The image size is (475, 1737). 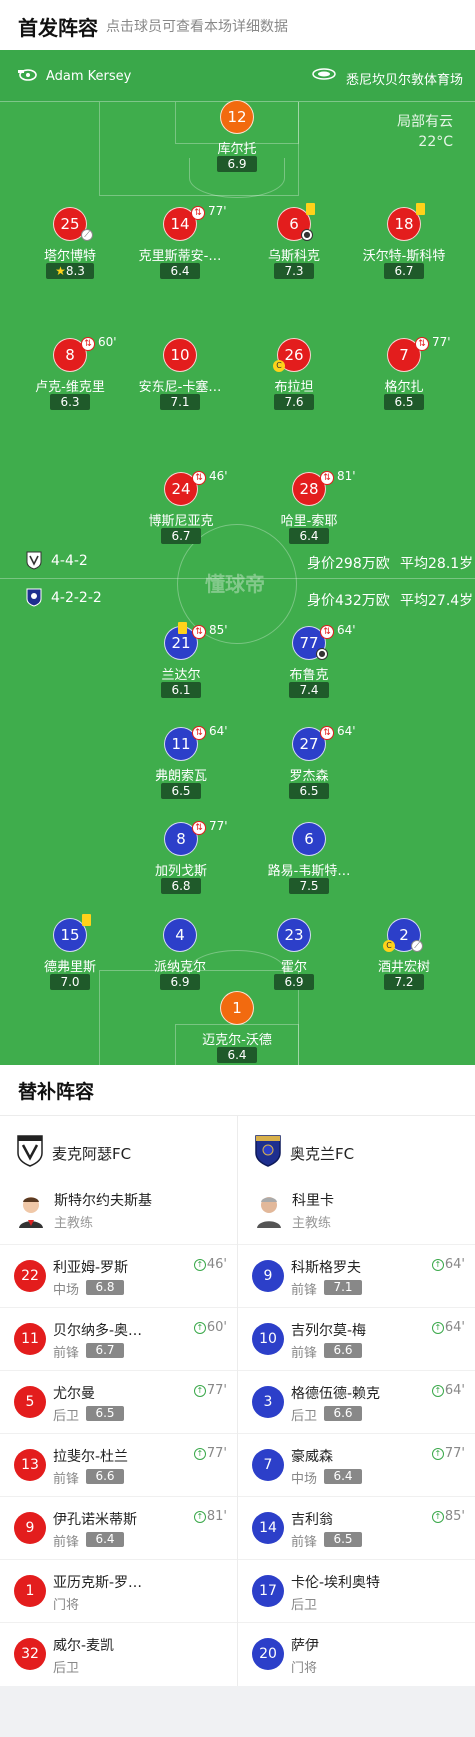 I want to click on substitute-name: 伊孔诺米蒂斯, so click(x=95, y=1520).